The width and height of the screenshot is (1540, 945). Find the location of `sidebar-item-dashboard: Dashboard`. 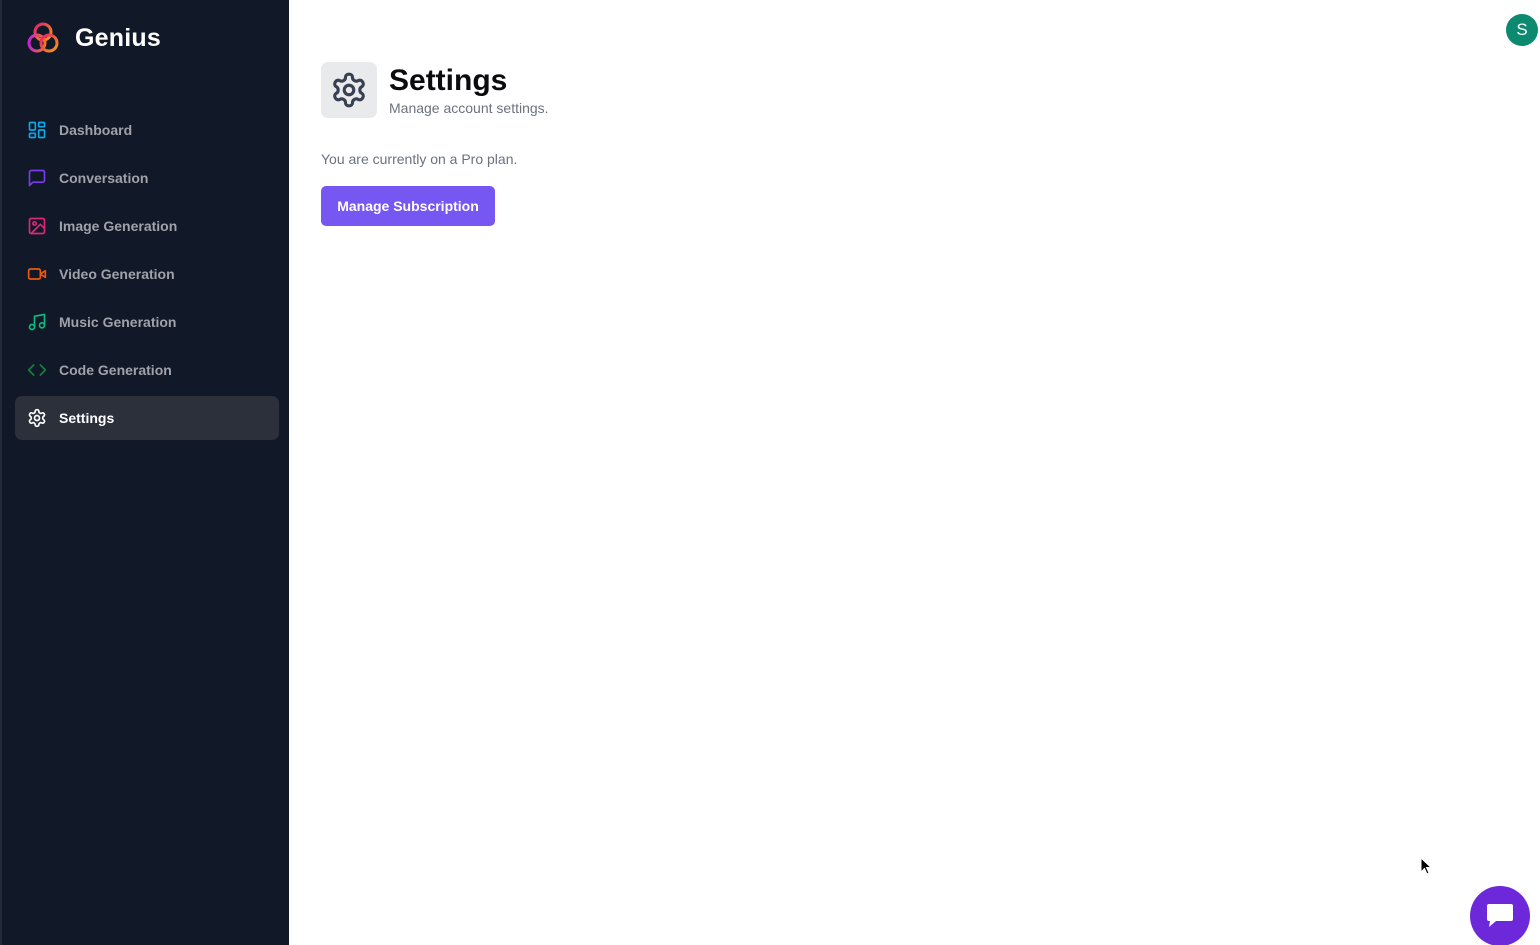

sidebar-item-dashboard: Dashboard is located at coordinates (147, 130).